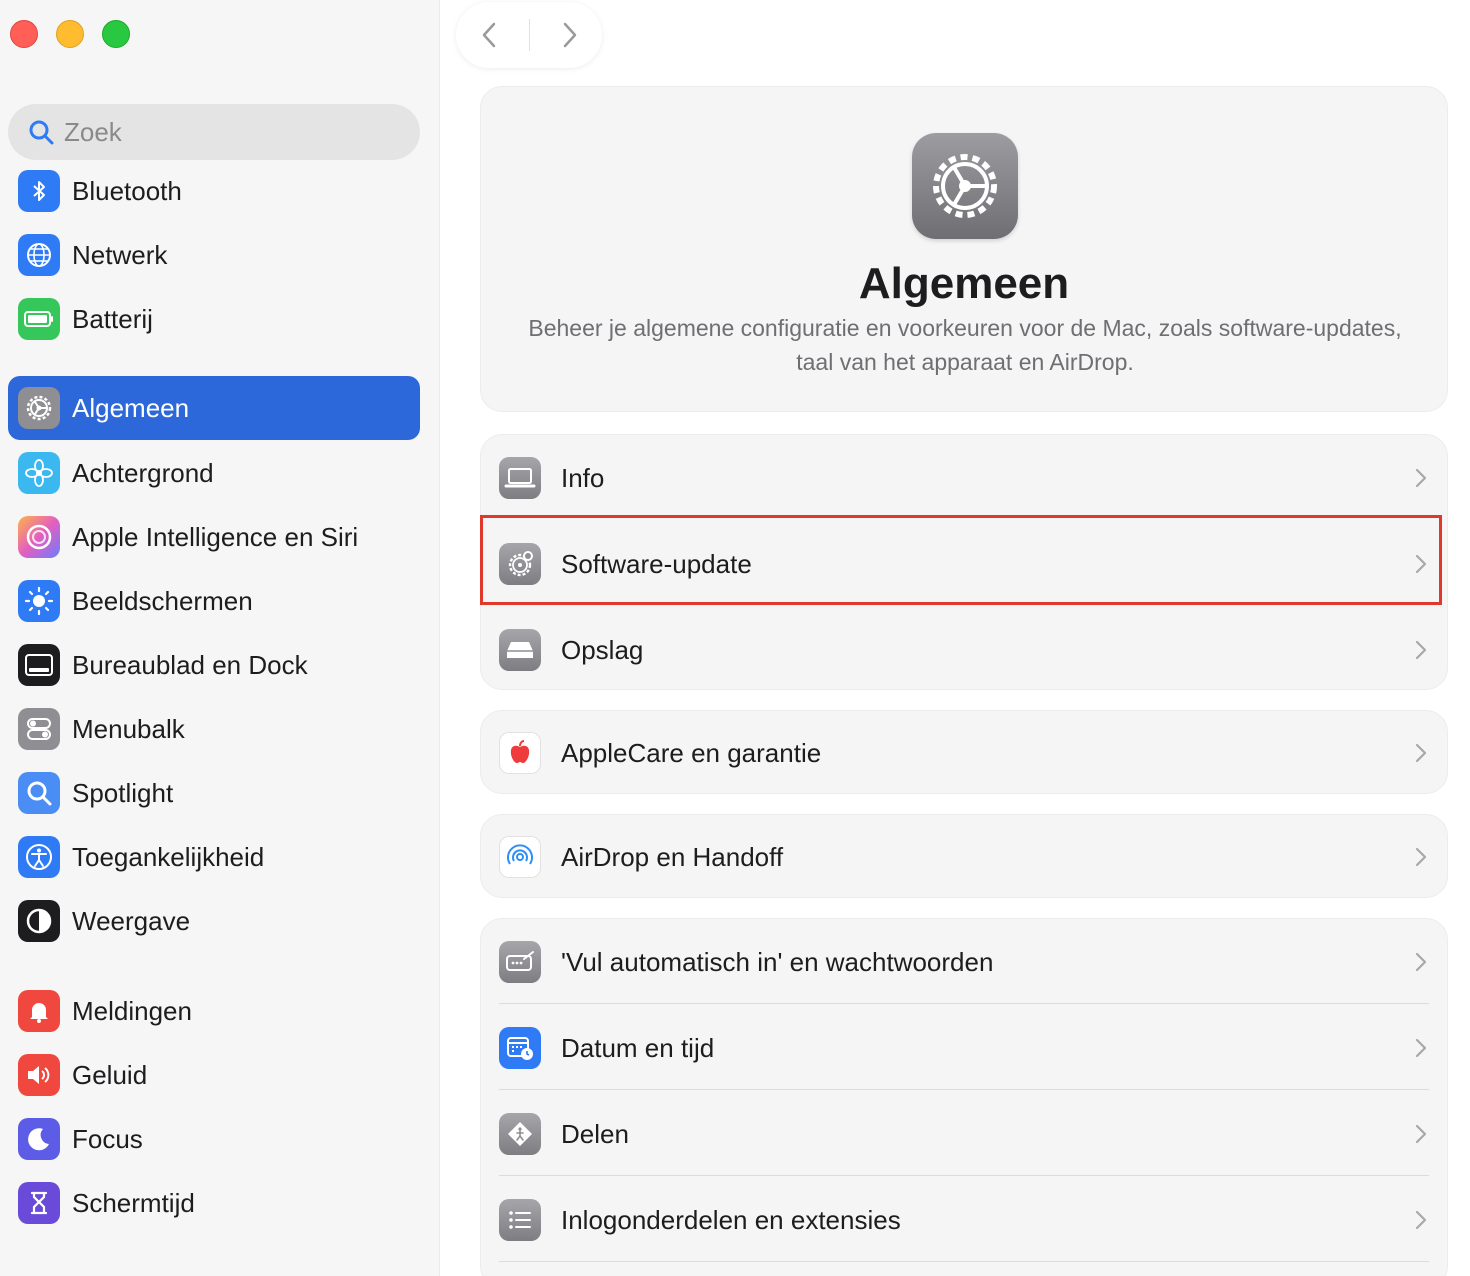  What do you see at coordinates (39, 319) in the screenshot?
I see `battery-icon` at bounding box center [39, 319].